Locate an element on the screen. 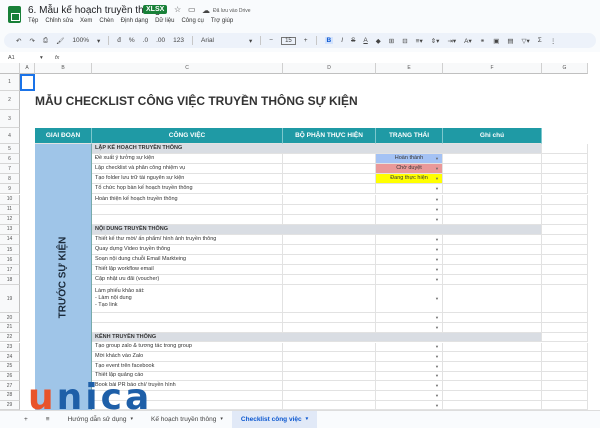 This screenshot has width=600, height=428. row-header: 9 is located at coordinates (10, 189).